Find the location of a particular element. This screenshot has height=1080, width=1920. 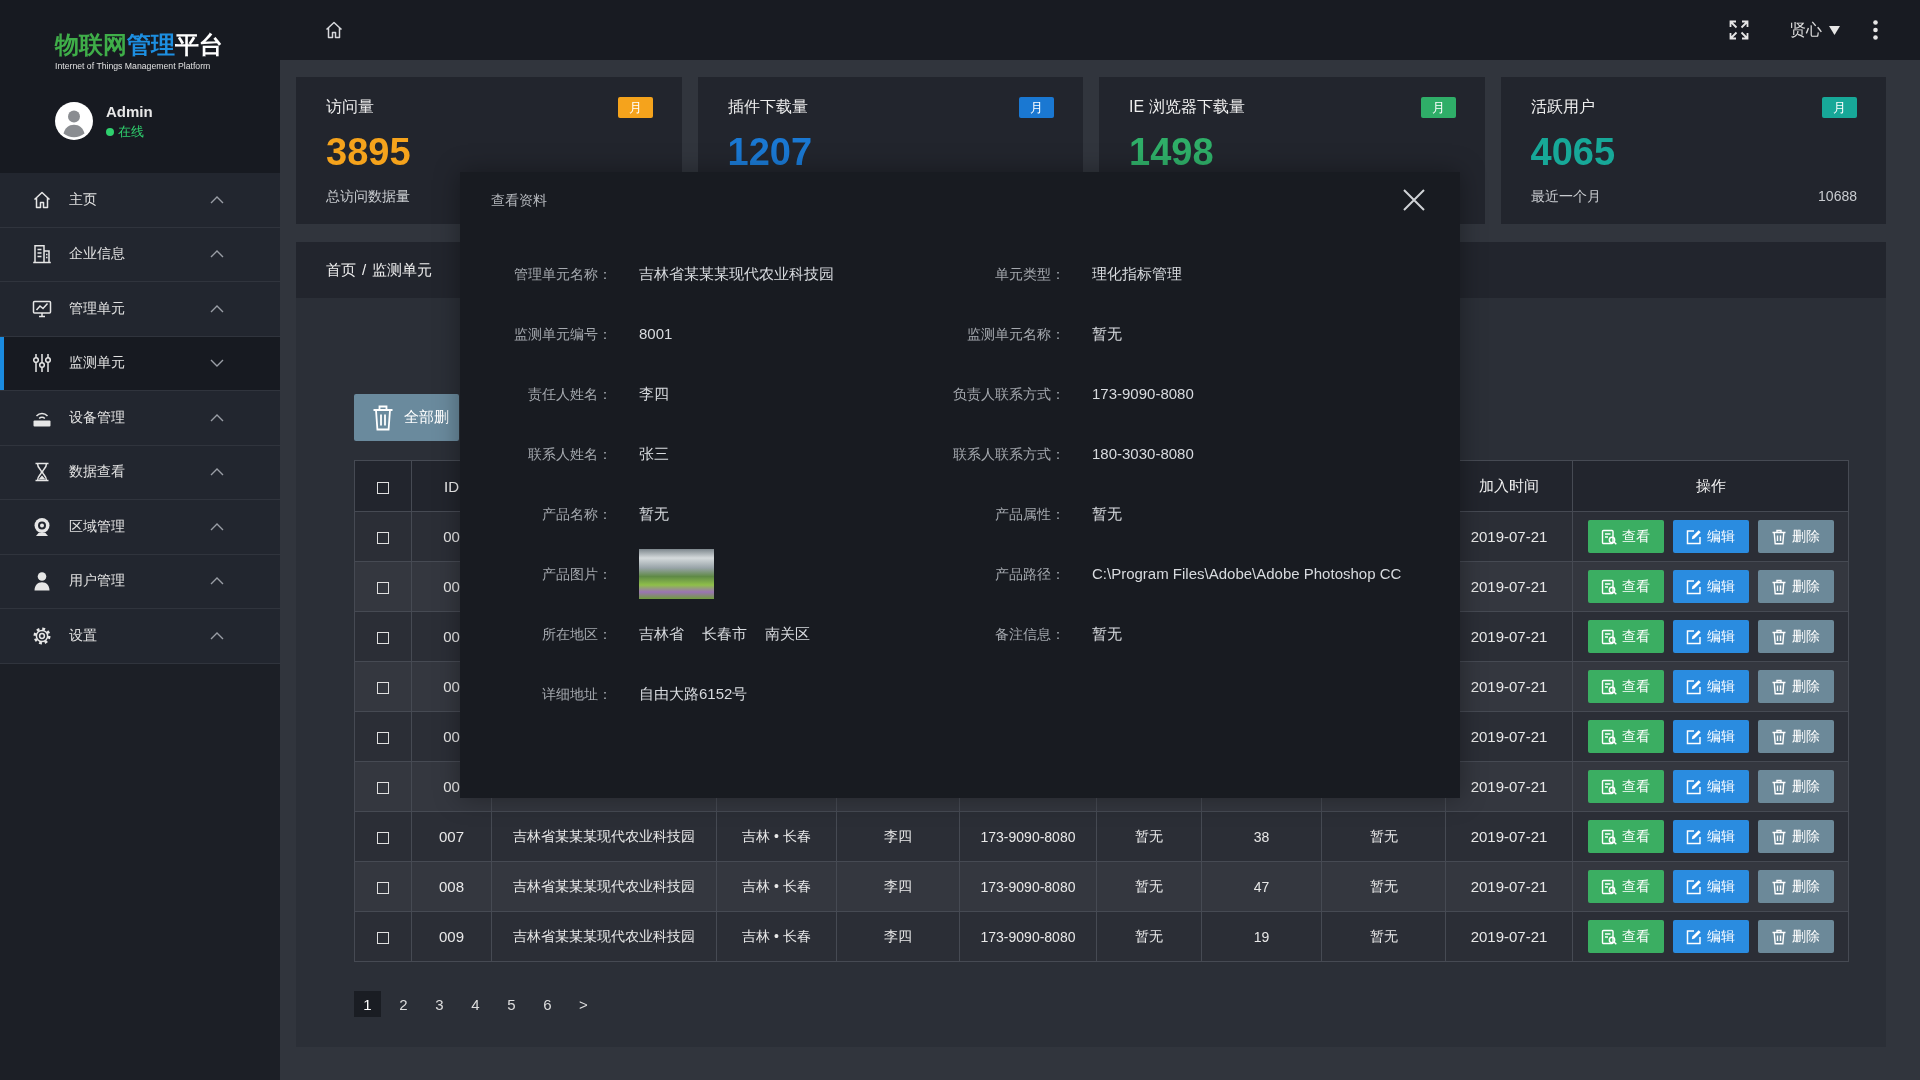

user-dropdown: 贤心 is located at coordinates (1815, 30).